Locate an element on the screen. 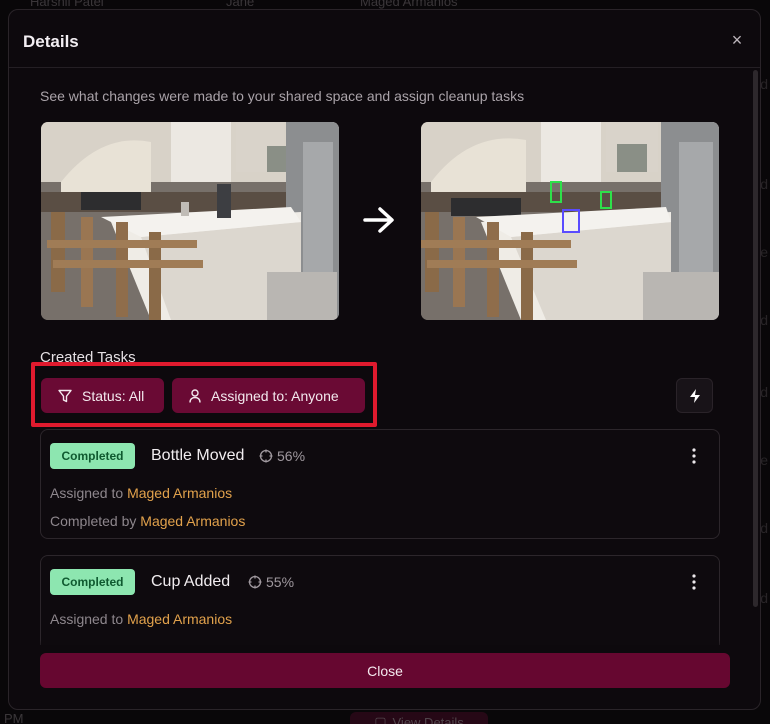 The height and width of the screenshot is (724, 770). completed-line: Completed by Maged Armanios is located at coordinates (147, 521).